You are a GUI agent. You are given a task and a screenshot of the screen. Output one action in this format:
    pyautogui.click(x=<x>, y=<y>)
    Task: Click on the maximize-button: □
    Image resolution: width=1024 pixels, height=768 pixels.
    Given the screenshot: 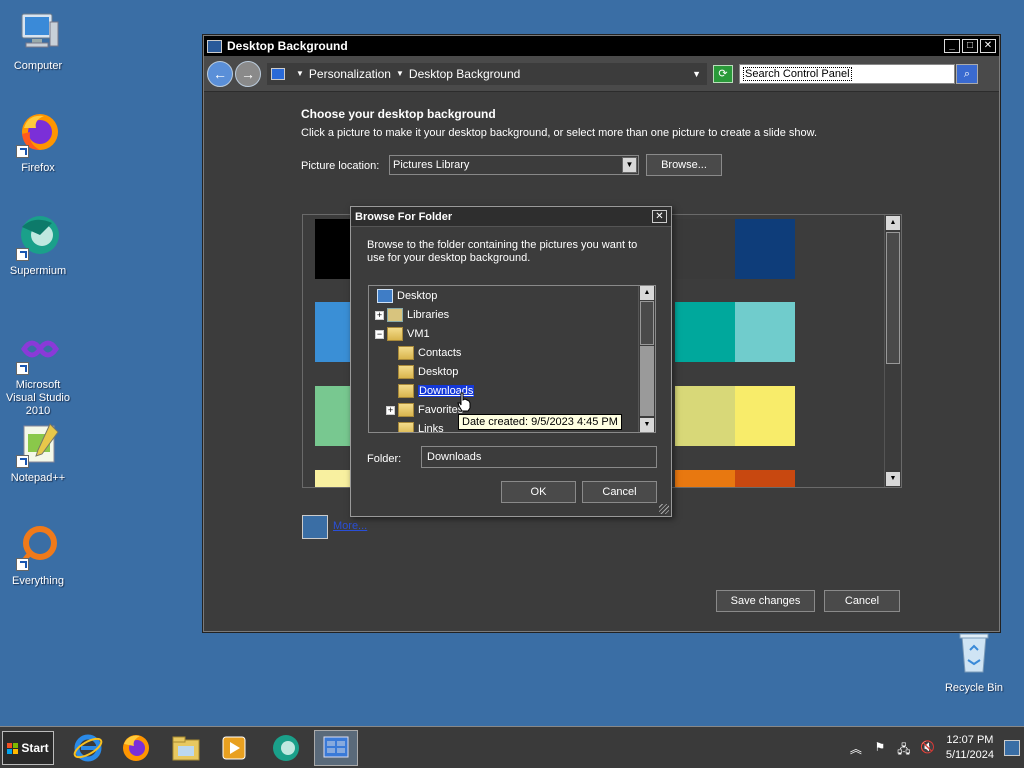 What is the action you would take?
    pyautogui.click(x=970, y=46)
    